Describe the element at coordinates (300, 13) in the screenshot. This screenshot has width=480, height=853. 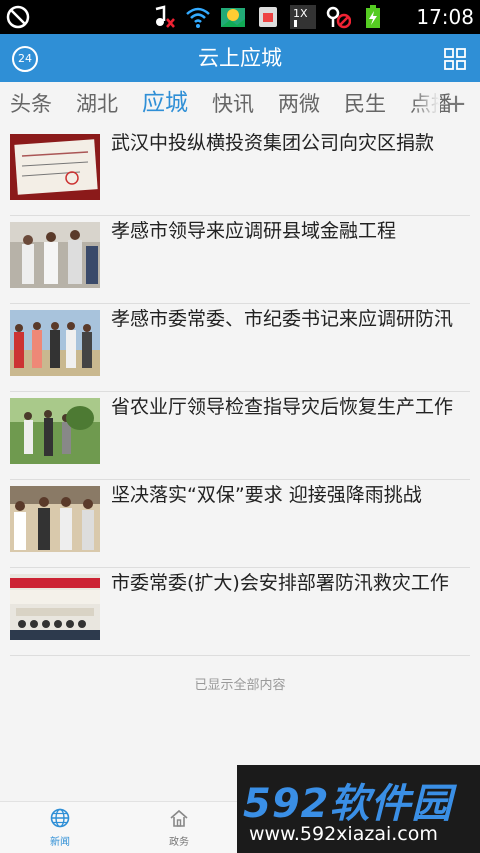
I see `svg-text: 1X` at that location.